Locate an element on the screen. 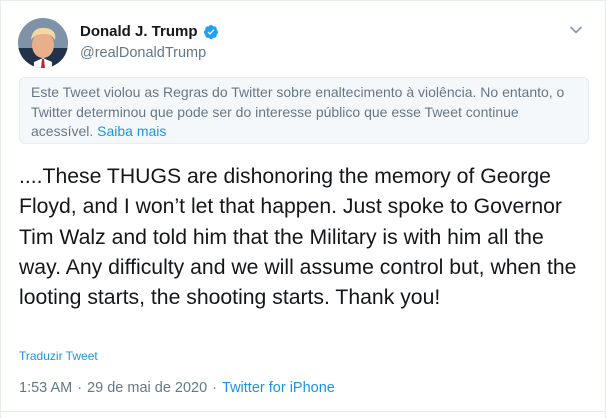 This screenshot has width=606, height=418. author-display-name: Donald J. Trump is located at coordinates (139, 31).